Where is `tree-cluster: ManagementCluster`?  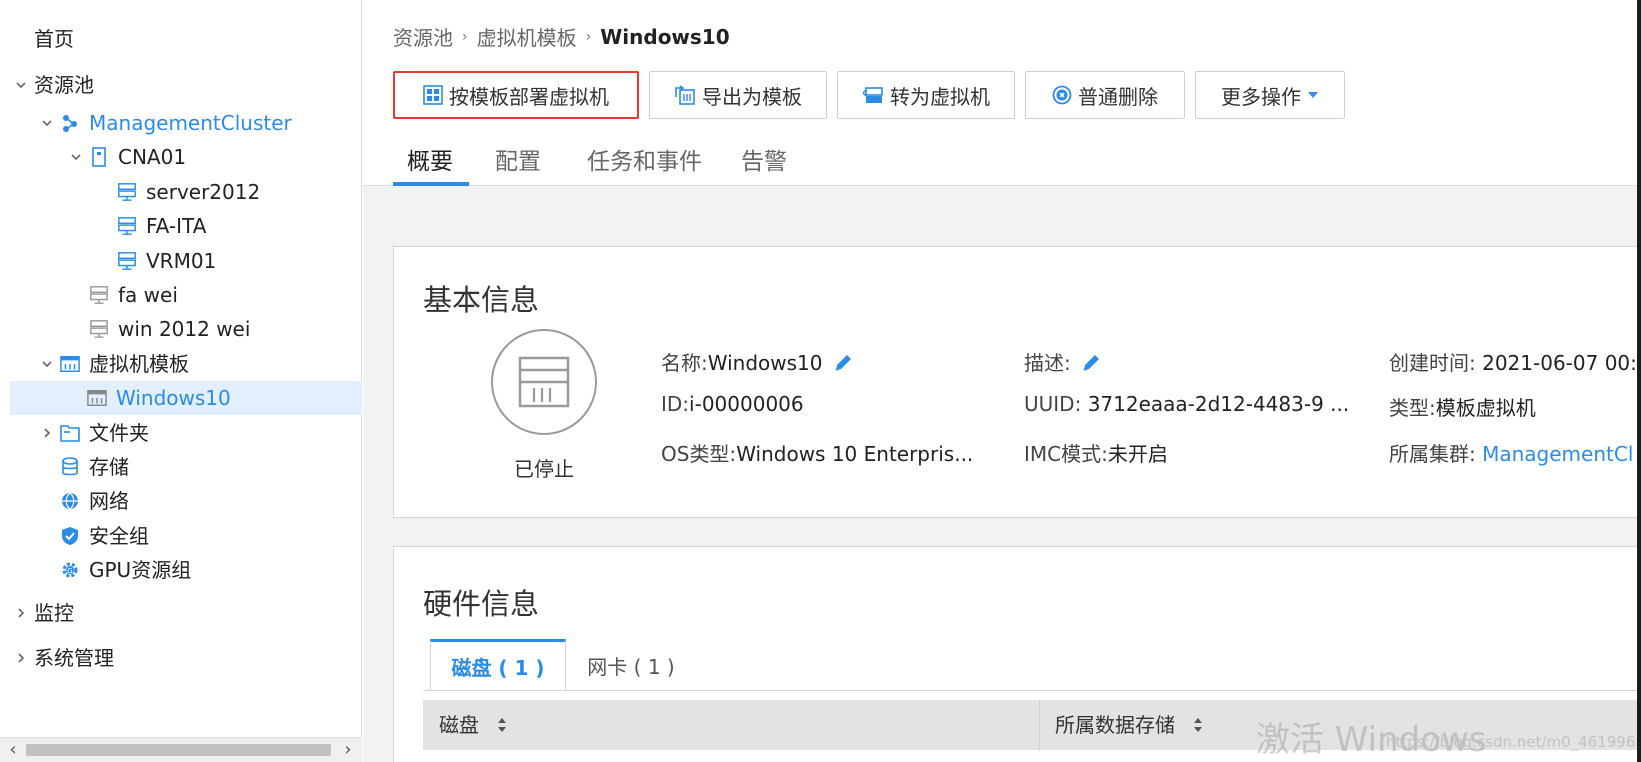 tree-cluster: ManagementCluster is located at coordinates (166, 123).